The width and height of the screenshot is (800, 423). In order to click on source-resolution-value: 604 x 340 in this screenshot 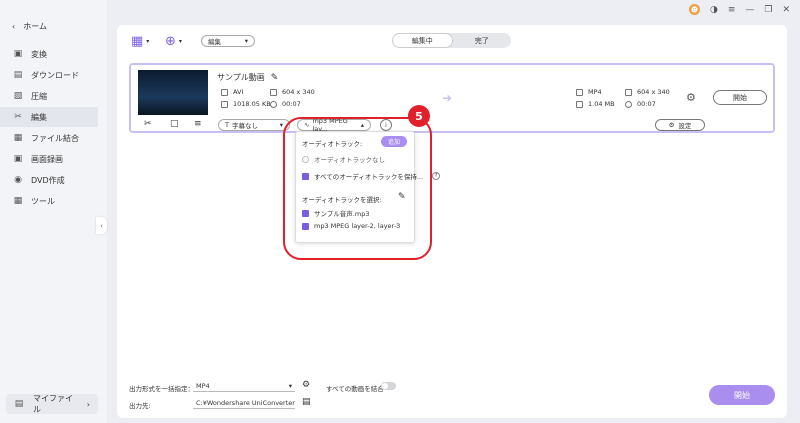, I will do `click(298, 92)`.